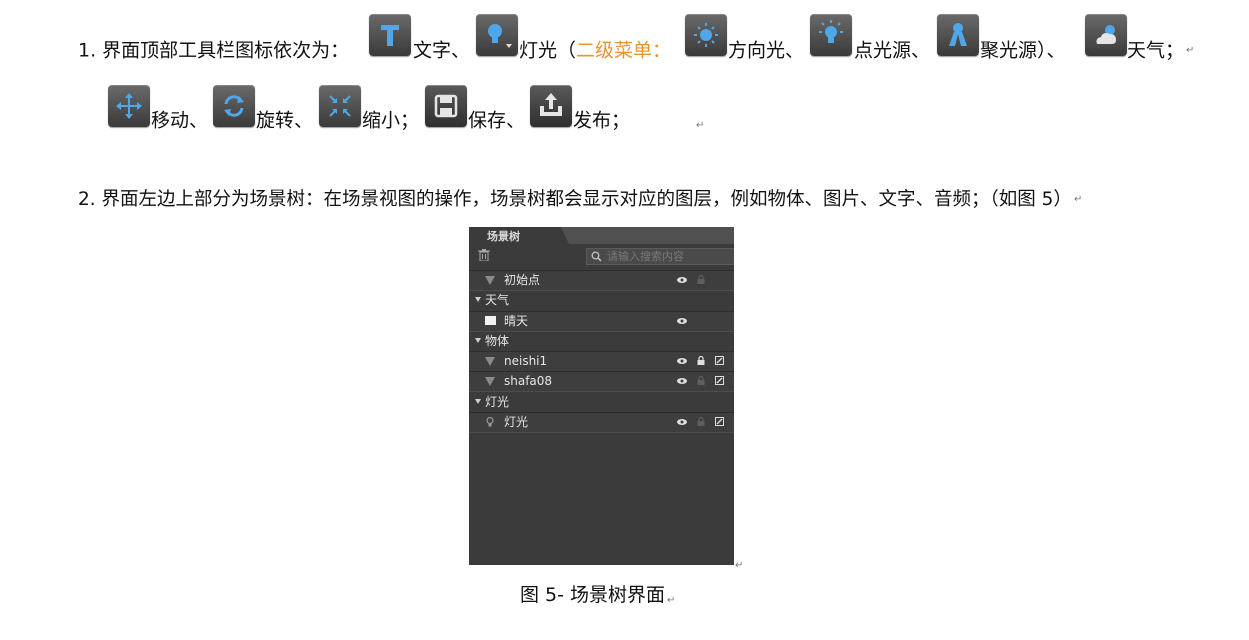 Image resolution: width=1249 pixels, height=640 pixels. What do you see at coordinates (593, 595) in the screenshot?
I see `caption-text: 图 5- 场景树界面` at bounding box center [593, 595].